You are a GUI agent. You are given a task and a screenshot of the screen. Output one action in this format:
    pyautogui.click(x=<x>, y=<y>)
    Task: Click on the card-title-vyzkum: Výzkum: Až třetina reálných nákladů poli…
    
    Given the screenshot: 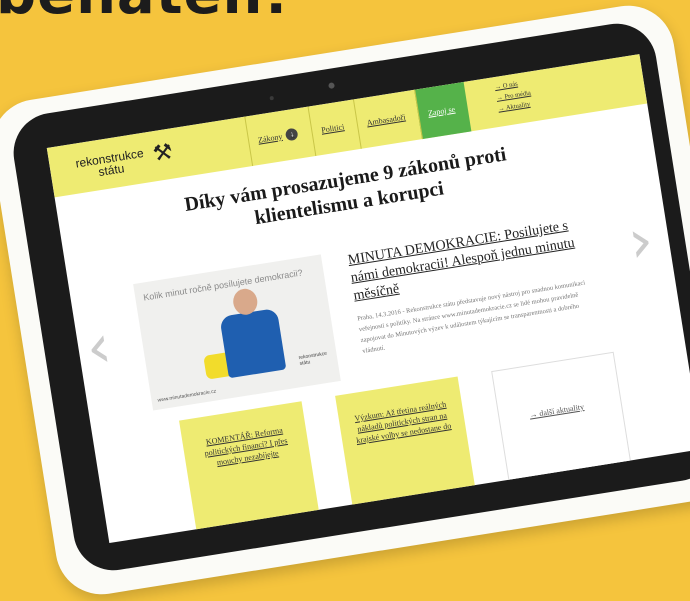 What is the action you would take?
    pyautogui.click(x=402, y=422)
    